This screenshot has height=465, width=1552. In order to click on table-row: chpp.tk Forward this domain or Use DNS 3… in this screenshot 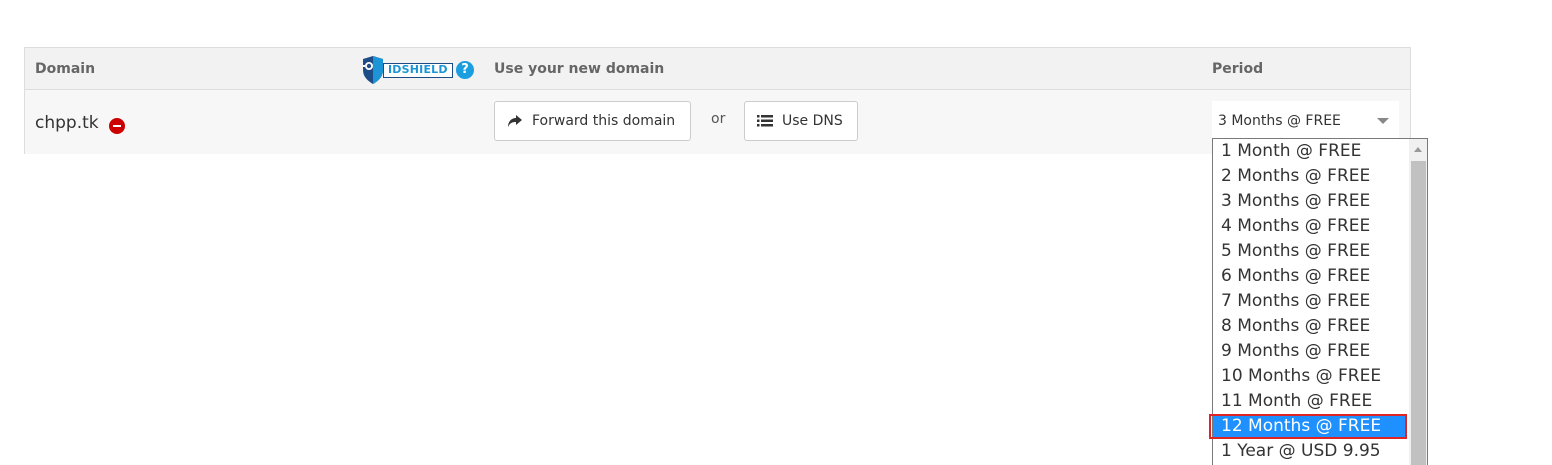, I will do `click(717, 122)`.